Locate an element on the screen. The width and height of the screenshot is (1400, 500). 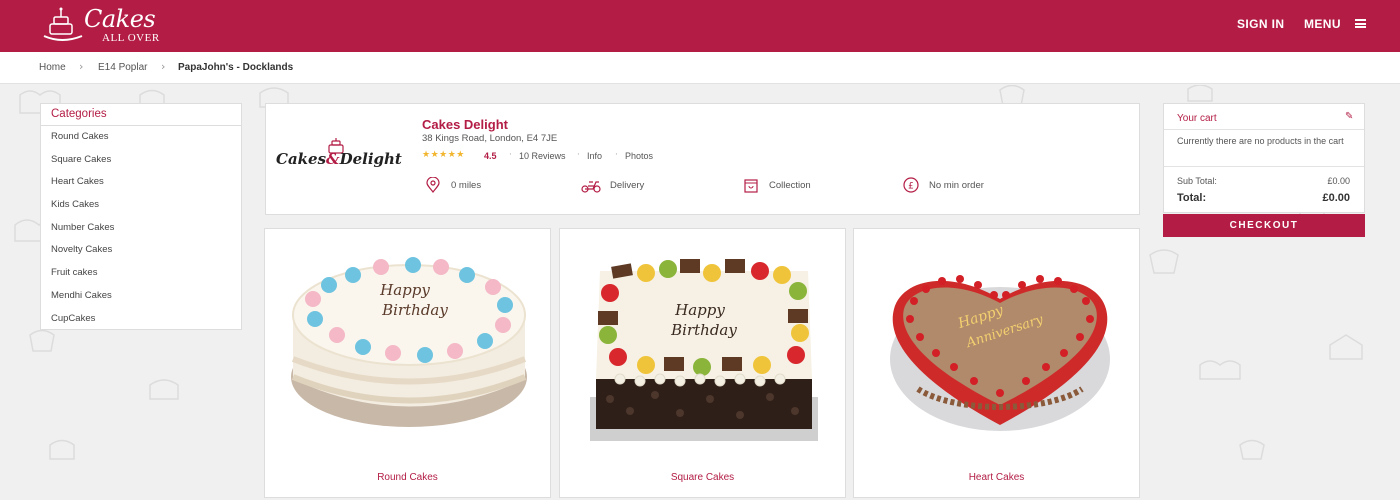
product-card-square: Happy Birthday Square Cakes is located at coordinates (702, 363).